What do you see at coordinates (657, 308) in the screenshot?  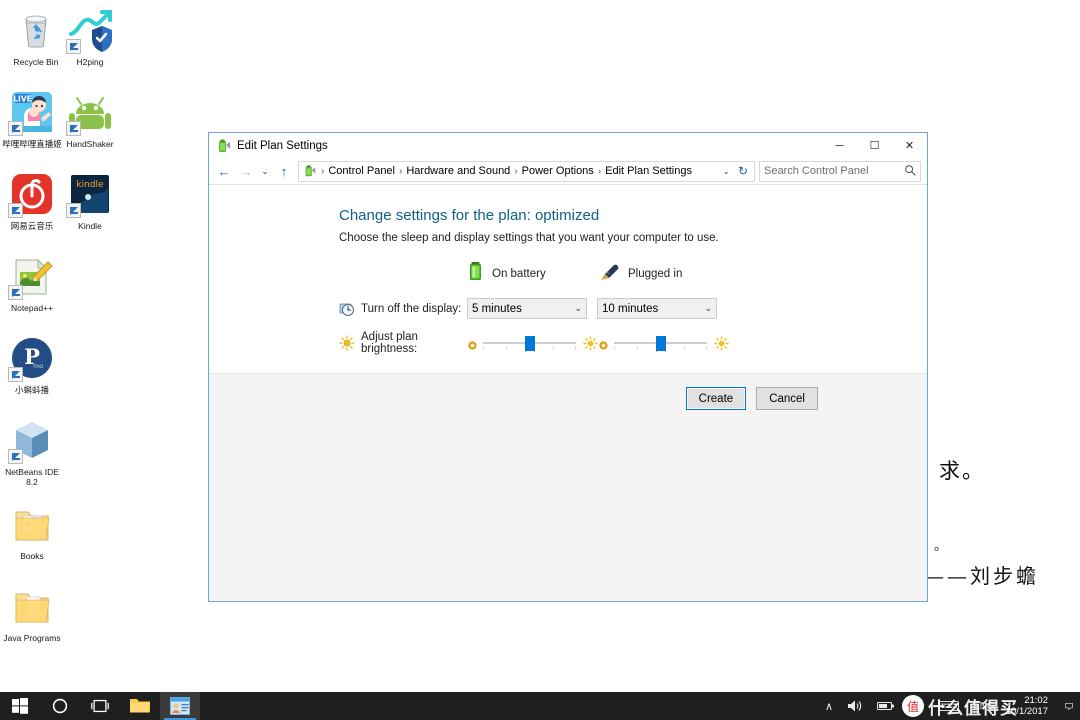 I see `select-display-plugged-in: 10 minutes ⌄` at bounding box center [657, 308].